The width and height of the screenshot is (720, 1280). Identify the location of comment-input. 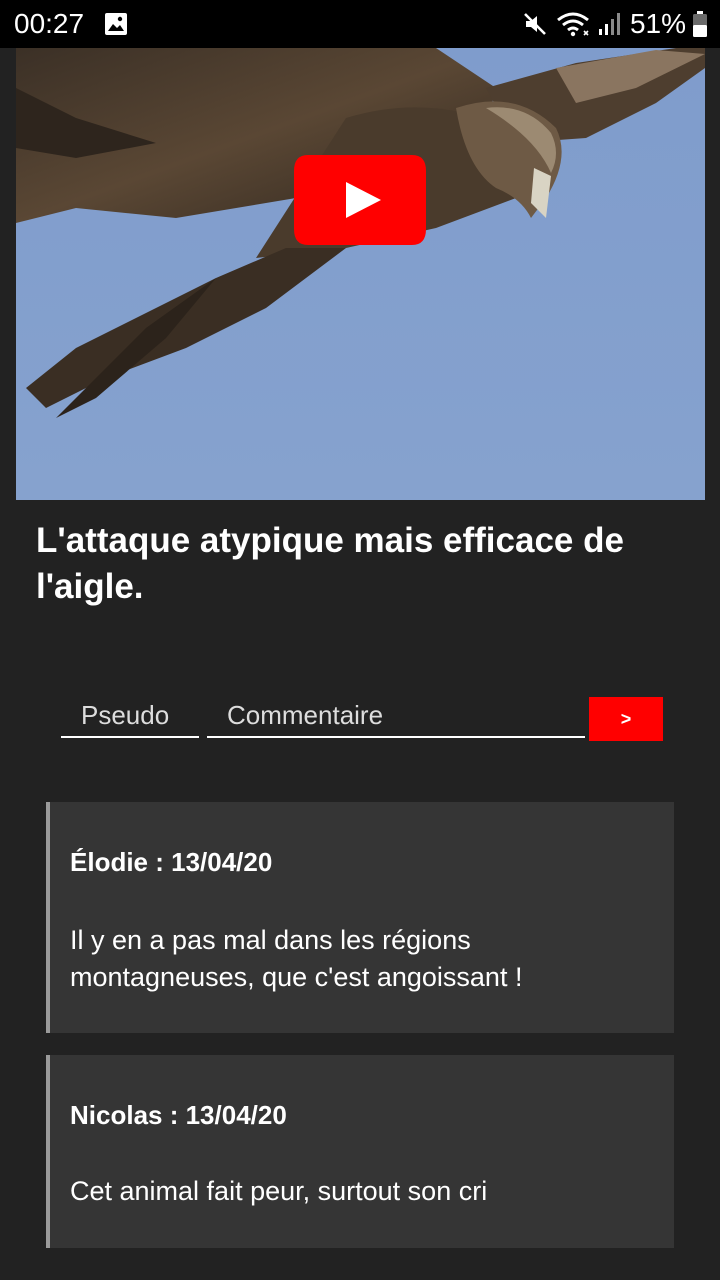
(396, 716).